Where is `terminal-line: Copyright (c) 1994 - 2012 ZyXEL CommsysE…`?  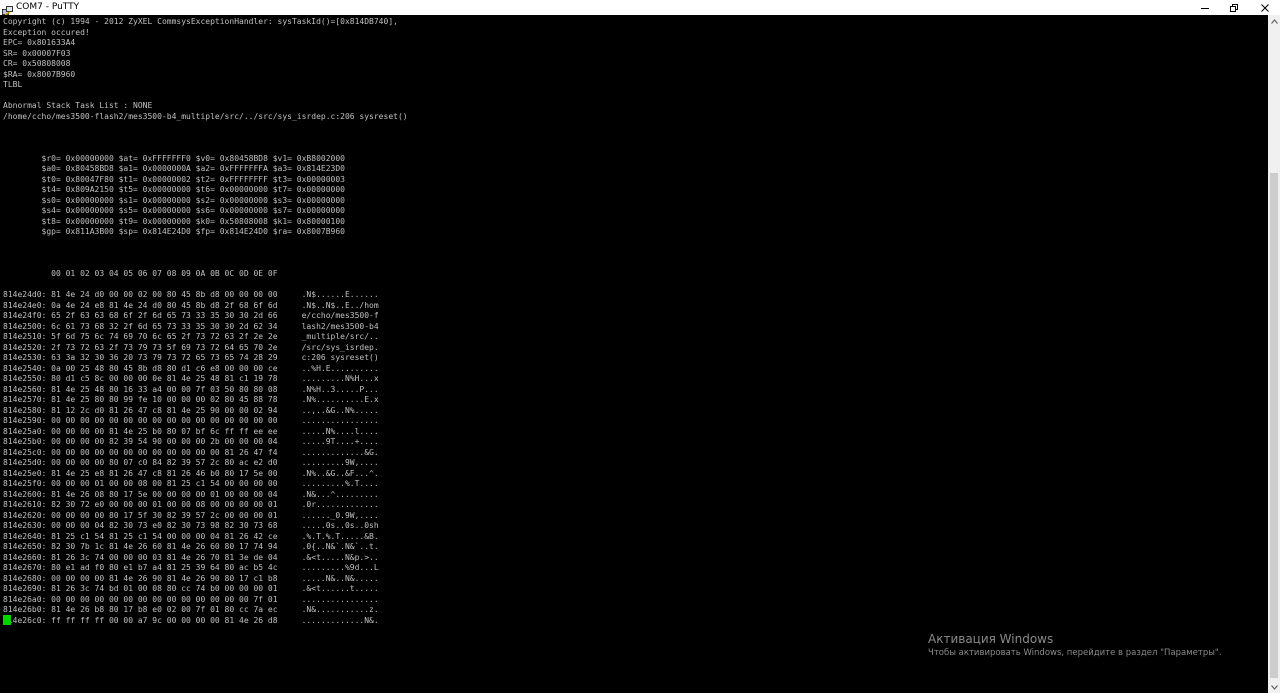
terminal-line: Copyright (c) 1994 - 2012 ZyXEL CommsysE… is located at coordinates (200, 21).